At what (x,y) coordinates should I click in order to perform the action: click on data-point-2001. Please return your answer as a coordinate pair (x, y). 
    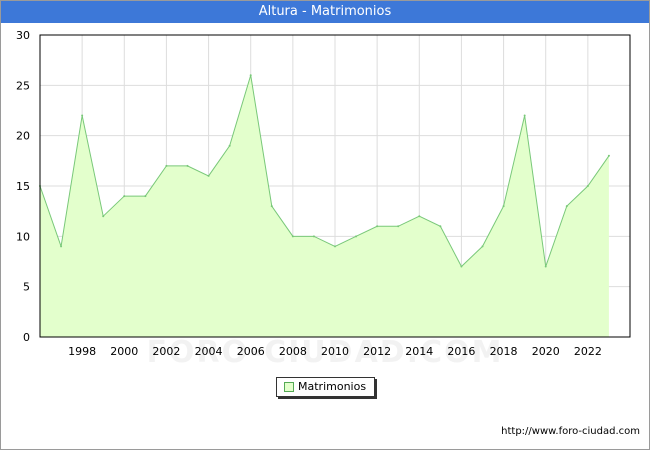
    Looking at the image, I should click on (145, 196).